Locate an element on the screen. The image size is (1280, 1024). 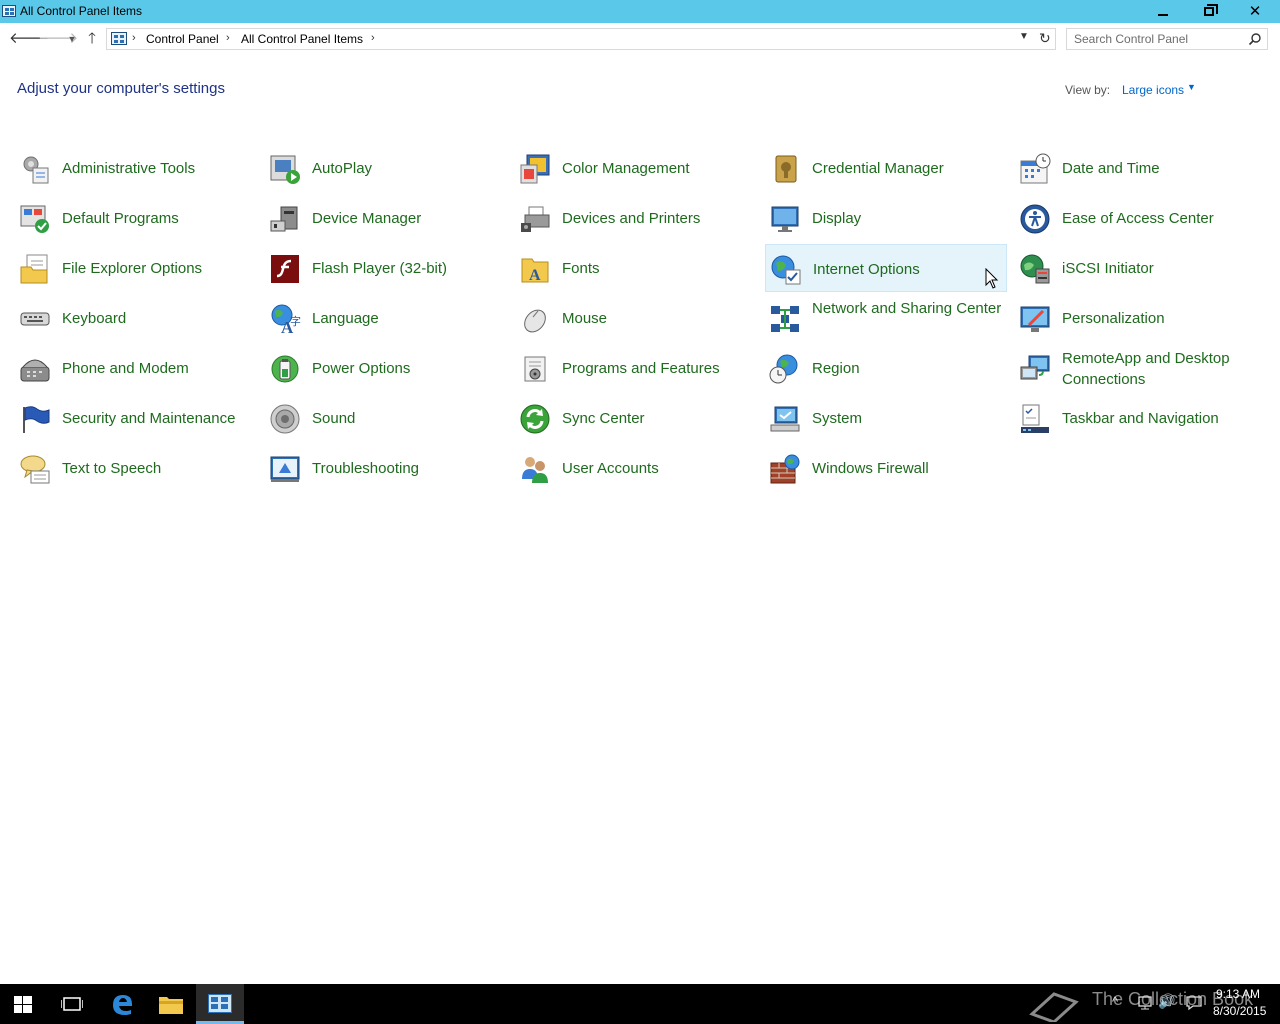
mouse-icon is located at coordinates (535, 321).